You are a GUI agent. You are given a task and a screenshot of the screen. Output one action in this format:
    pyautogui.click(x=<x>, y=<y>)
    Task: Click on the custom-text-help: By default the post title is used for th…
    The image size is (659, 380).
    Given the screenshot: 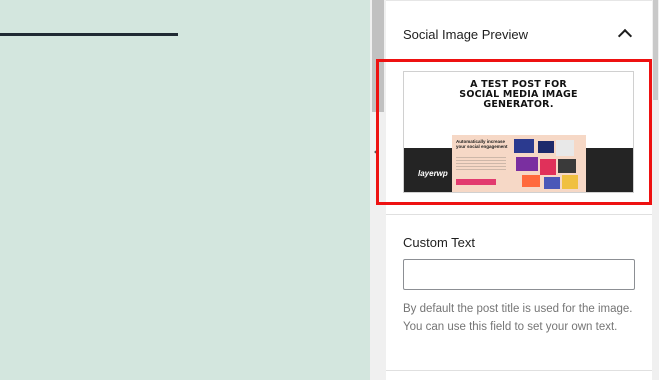 What is the action you would take?
    pyautogui.click(x=518, y=318)
    